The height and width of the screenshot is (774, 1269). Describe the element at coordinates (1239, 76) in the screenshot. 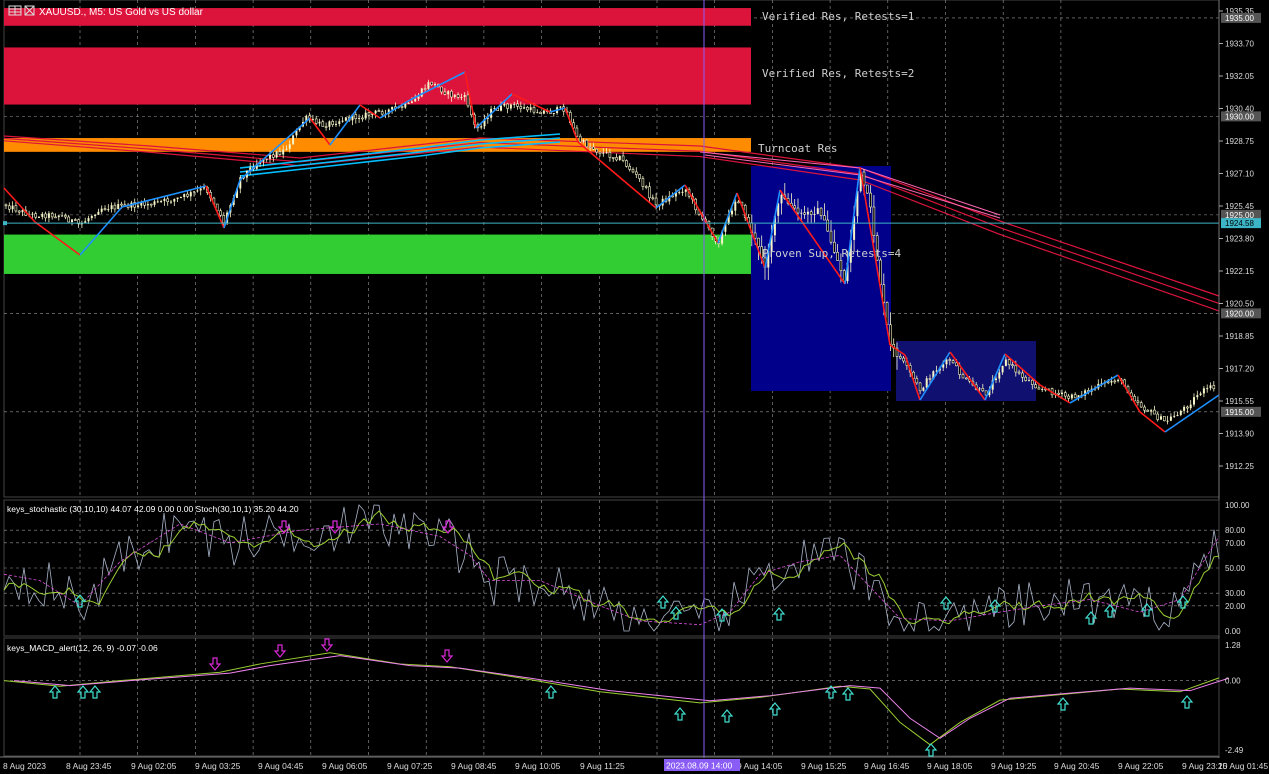

I see `price-tick-label: 1932.05` at that location.